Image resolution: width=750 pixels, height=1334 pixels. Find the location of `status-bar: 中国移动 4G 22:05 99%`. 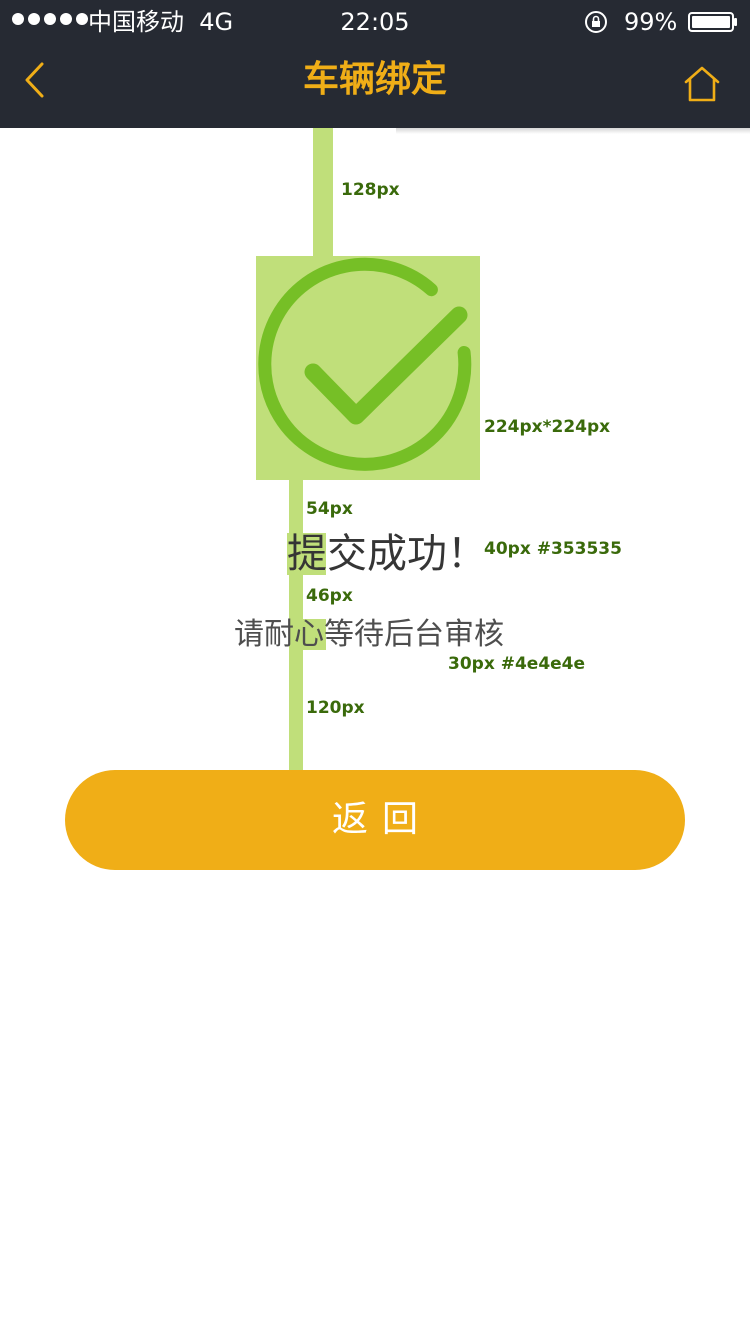

status-bar: 中国移动 4G 22:05 99% is located at coordinates (375, 22).